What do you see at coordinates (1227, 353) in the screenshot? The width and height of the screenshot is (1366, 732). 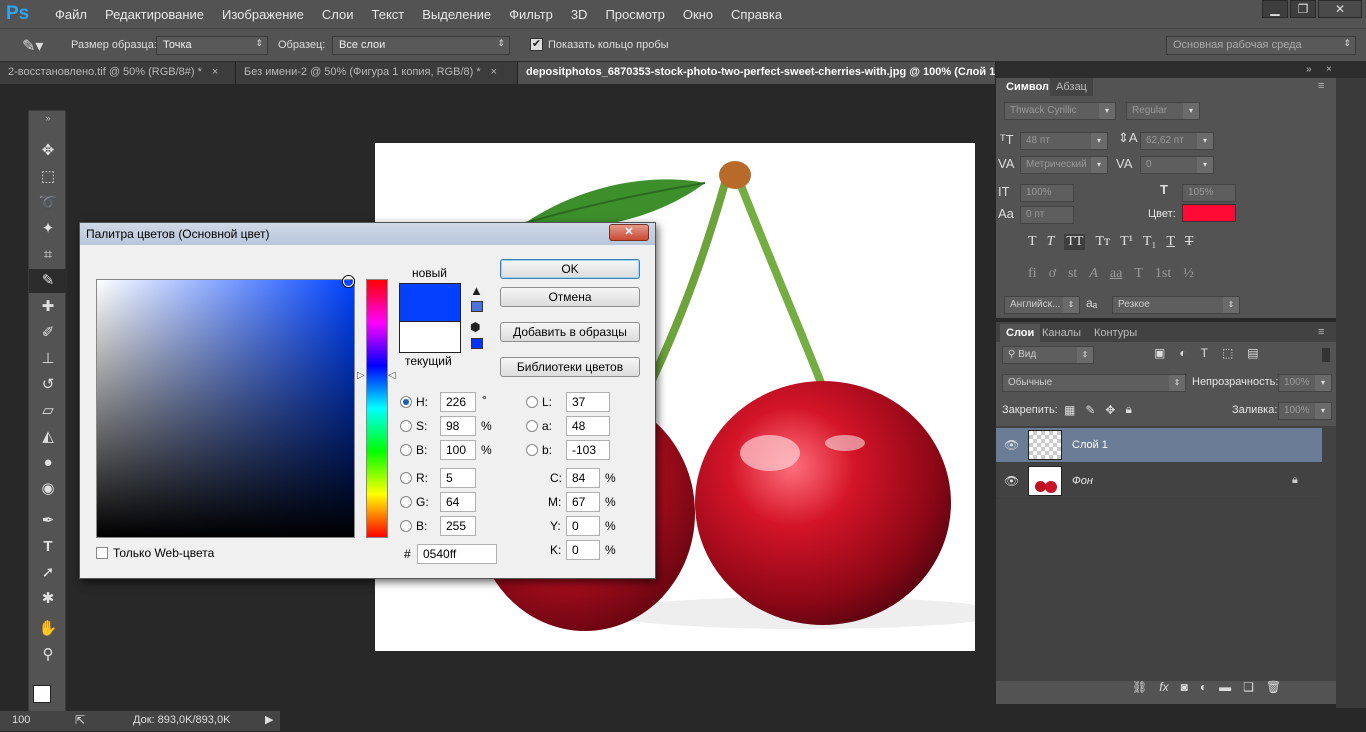 I see `filter-shape-icon: ⬚` at bounding box center [1227, 353].